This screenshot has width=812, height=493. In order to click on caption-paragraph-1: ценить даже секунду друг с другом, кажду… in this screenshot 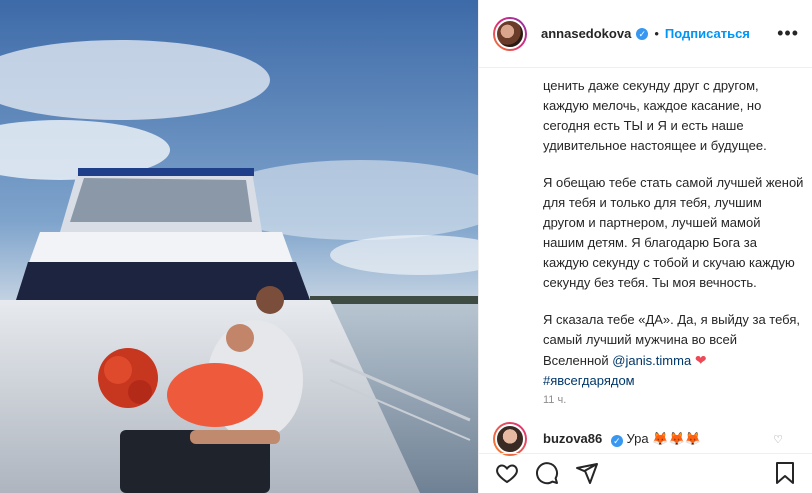, I will do `click(655, 115)`.